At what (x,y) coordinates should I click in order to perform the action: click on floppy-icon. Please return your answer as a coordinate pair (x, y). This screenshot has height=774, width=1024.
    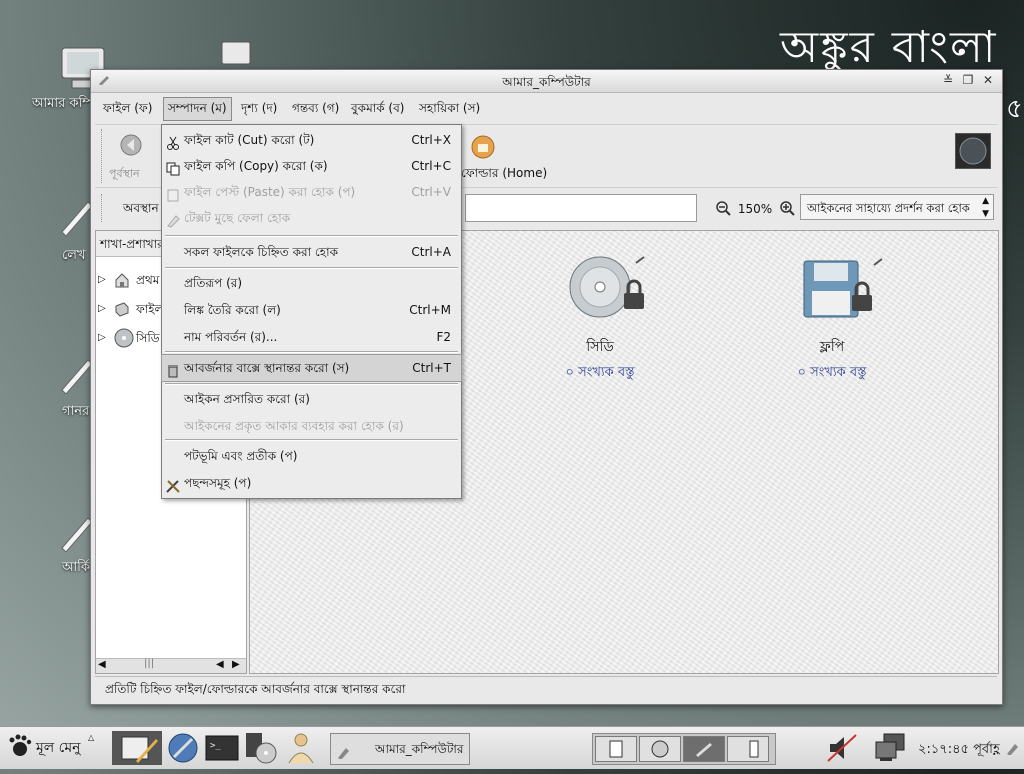
    Looking at the image, I should click on (844, 290).